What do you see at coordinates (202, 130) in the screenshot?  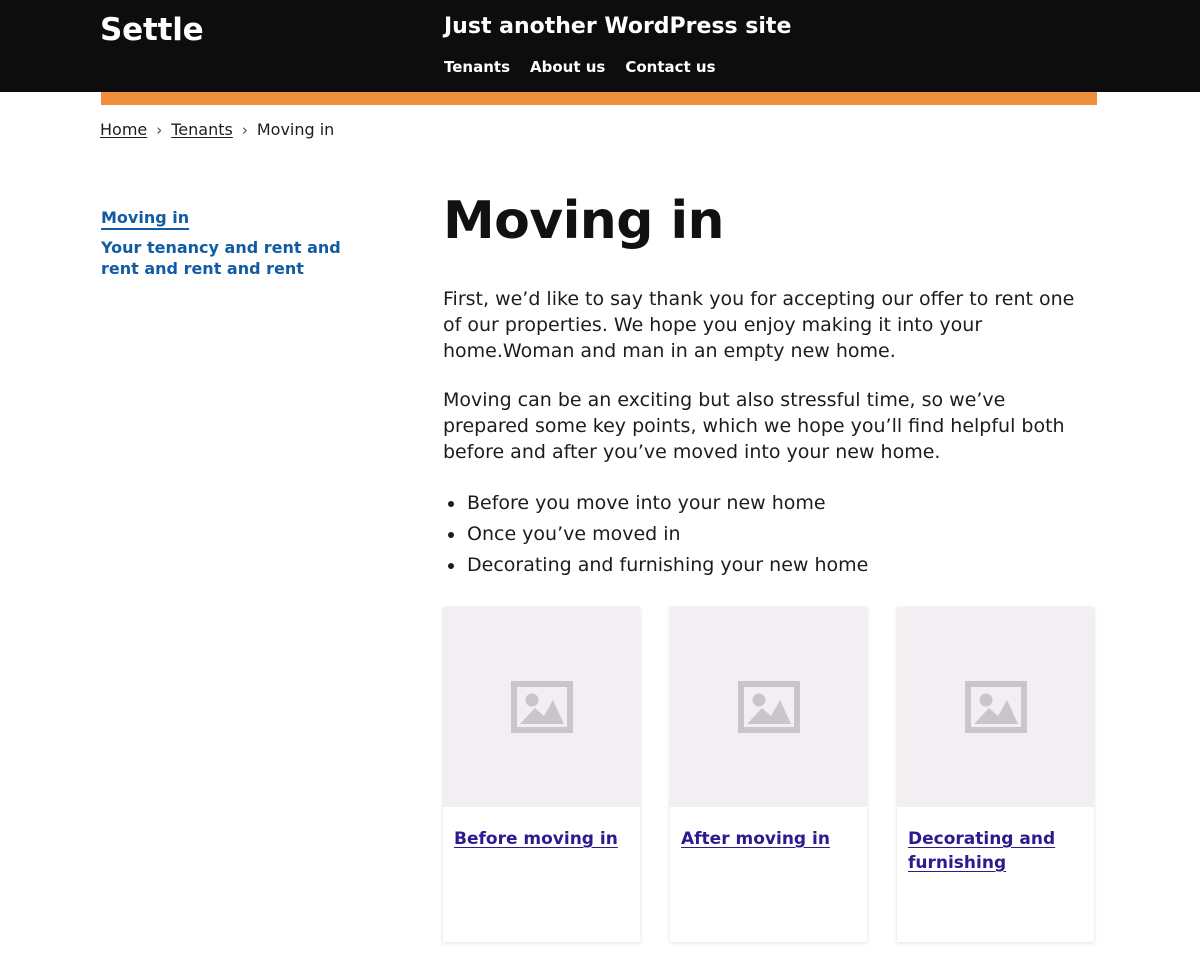 I see `breadcrumb-item-tenants: Tenants` at bounding box center [202, 130].